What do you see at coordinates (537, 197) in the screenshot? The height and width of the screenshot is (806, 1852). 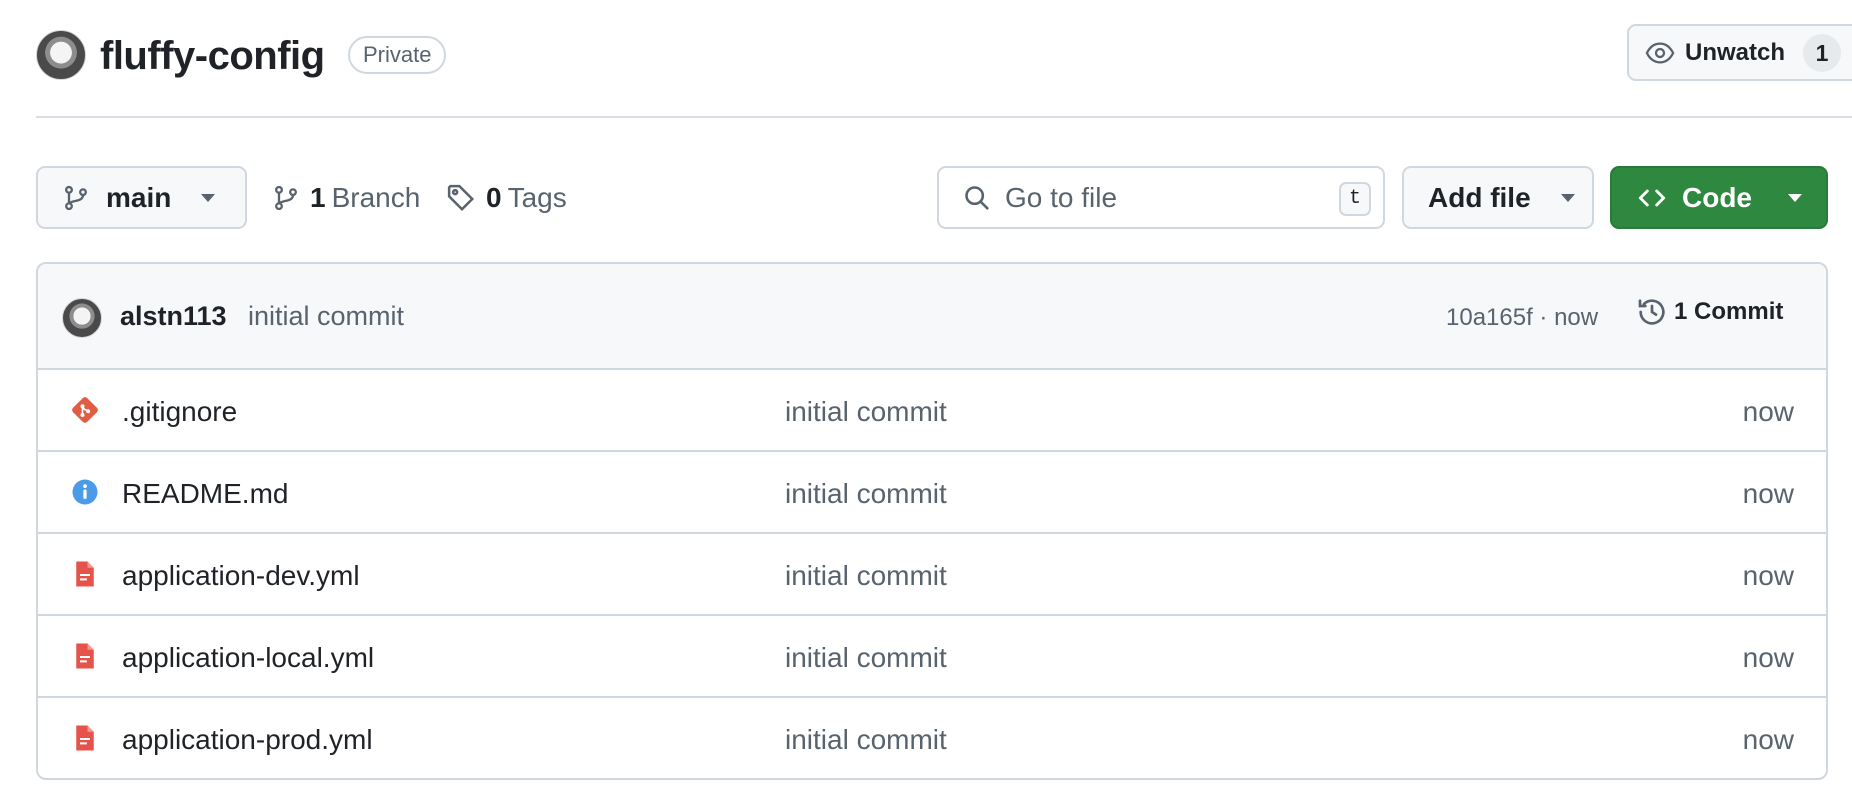 I see `tag-label: Tags` at bounding box center [537, 197].